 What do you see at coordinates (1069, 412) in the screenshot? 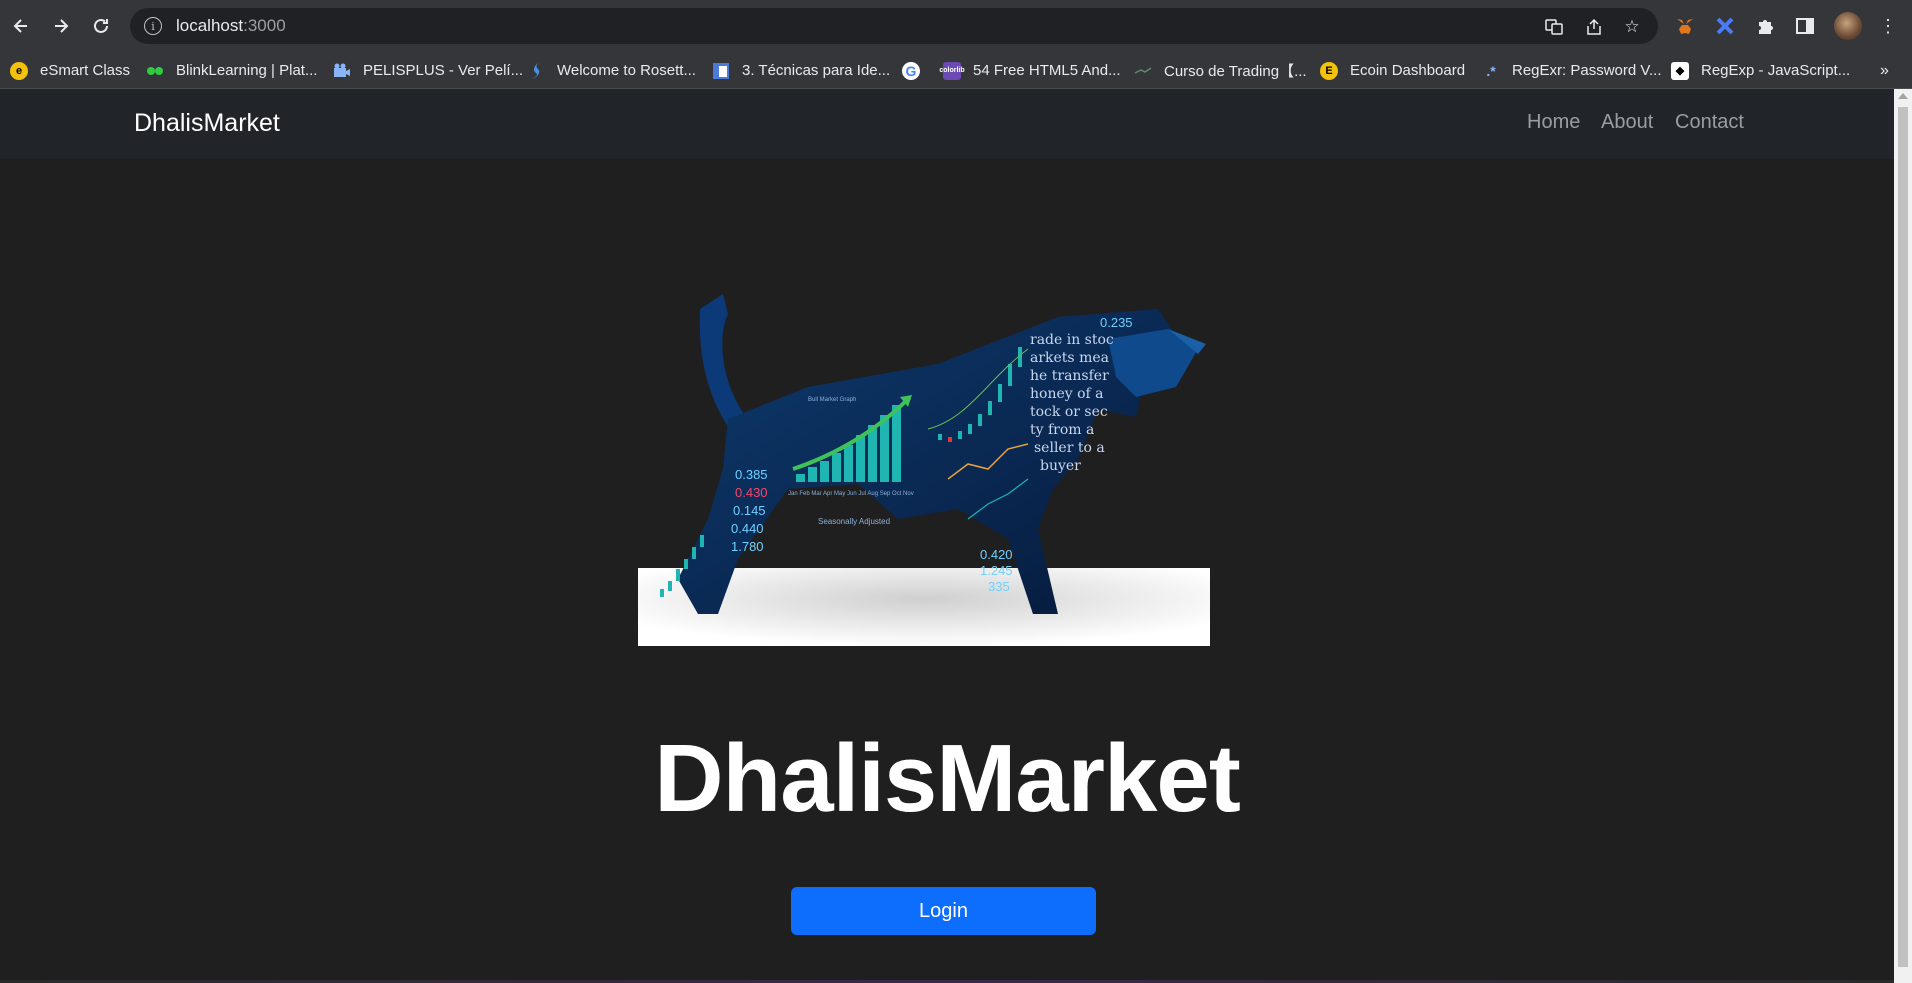
I see `bull-text-line: tock or sec` at bounding box center [1069, 412].